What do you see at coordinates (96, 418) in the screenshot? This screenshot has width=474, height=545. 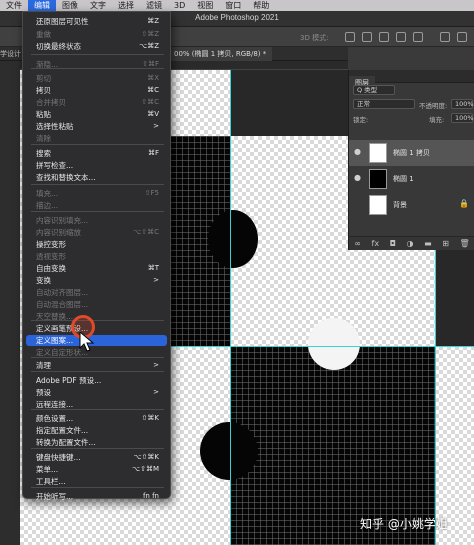 I see `edit-menu-item: 颜色设置... ⇧⌘K` at bounding box center [96, 418].